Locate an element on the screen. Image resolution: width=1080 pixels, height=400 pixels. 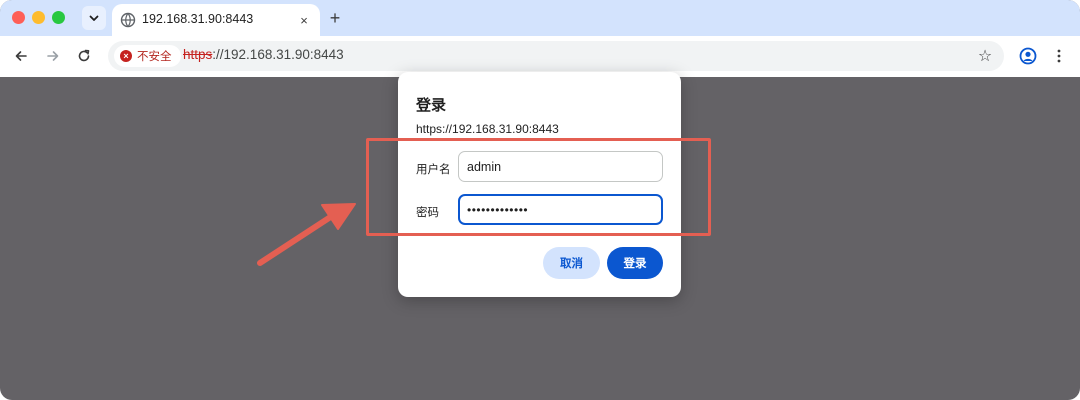
annotation-arrow-icon is located at coordinates (306, 234).